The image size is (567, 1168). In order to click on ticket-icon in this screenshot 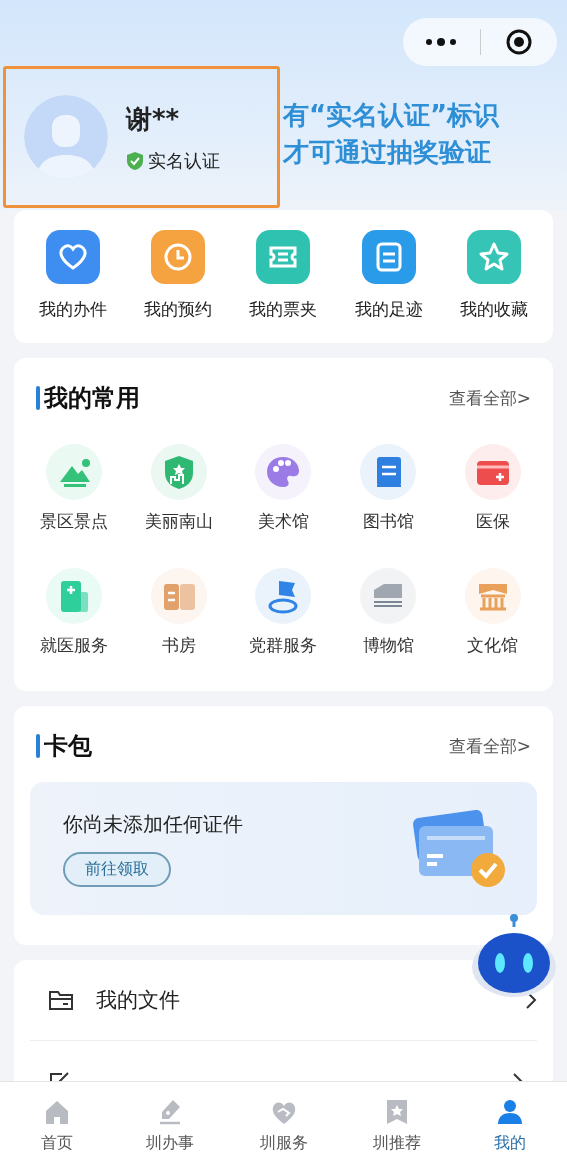, I will do `click(283, 257)`.